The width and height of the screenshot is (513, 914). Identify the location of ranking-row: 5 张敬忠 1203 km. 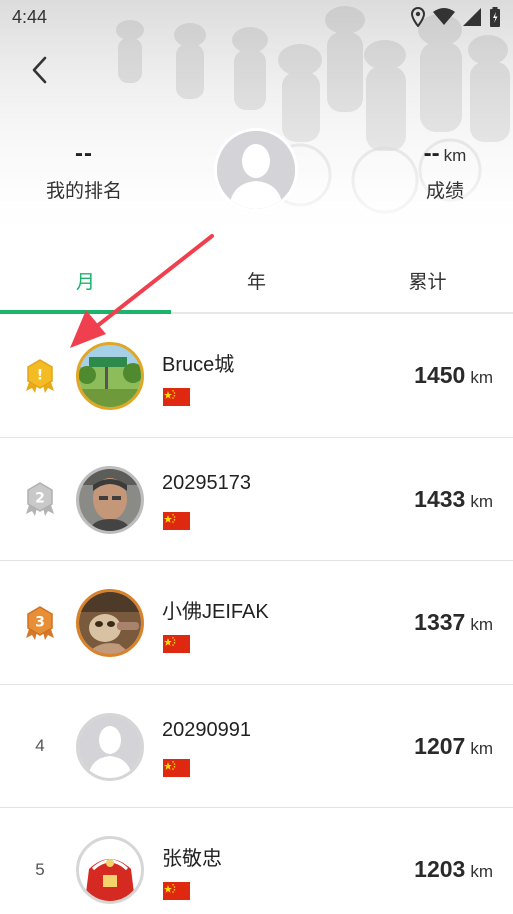
(256, 861).